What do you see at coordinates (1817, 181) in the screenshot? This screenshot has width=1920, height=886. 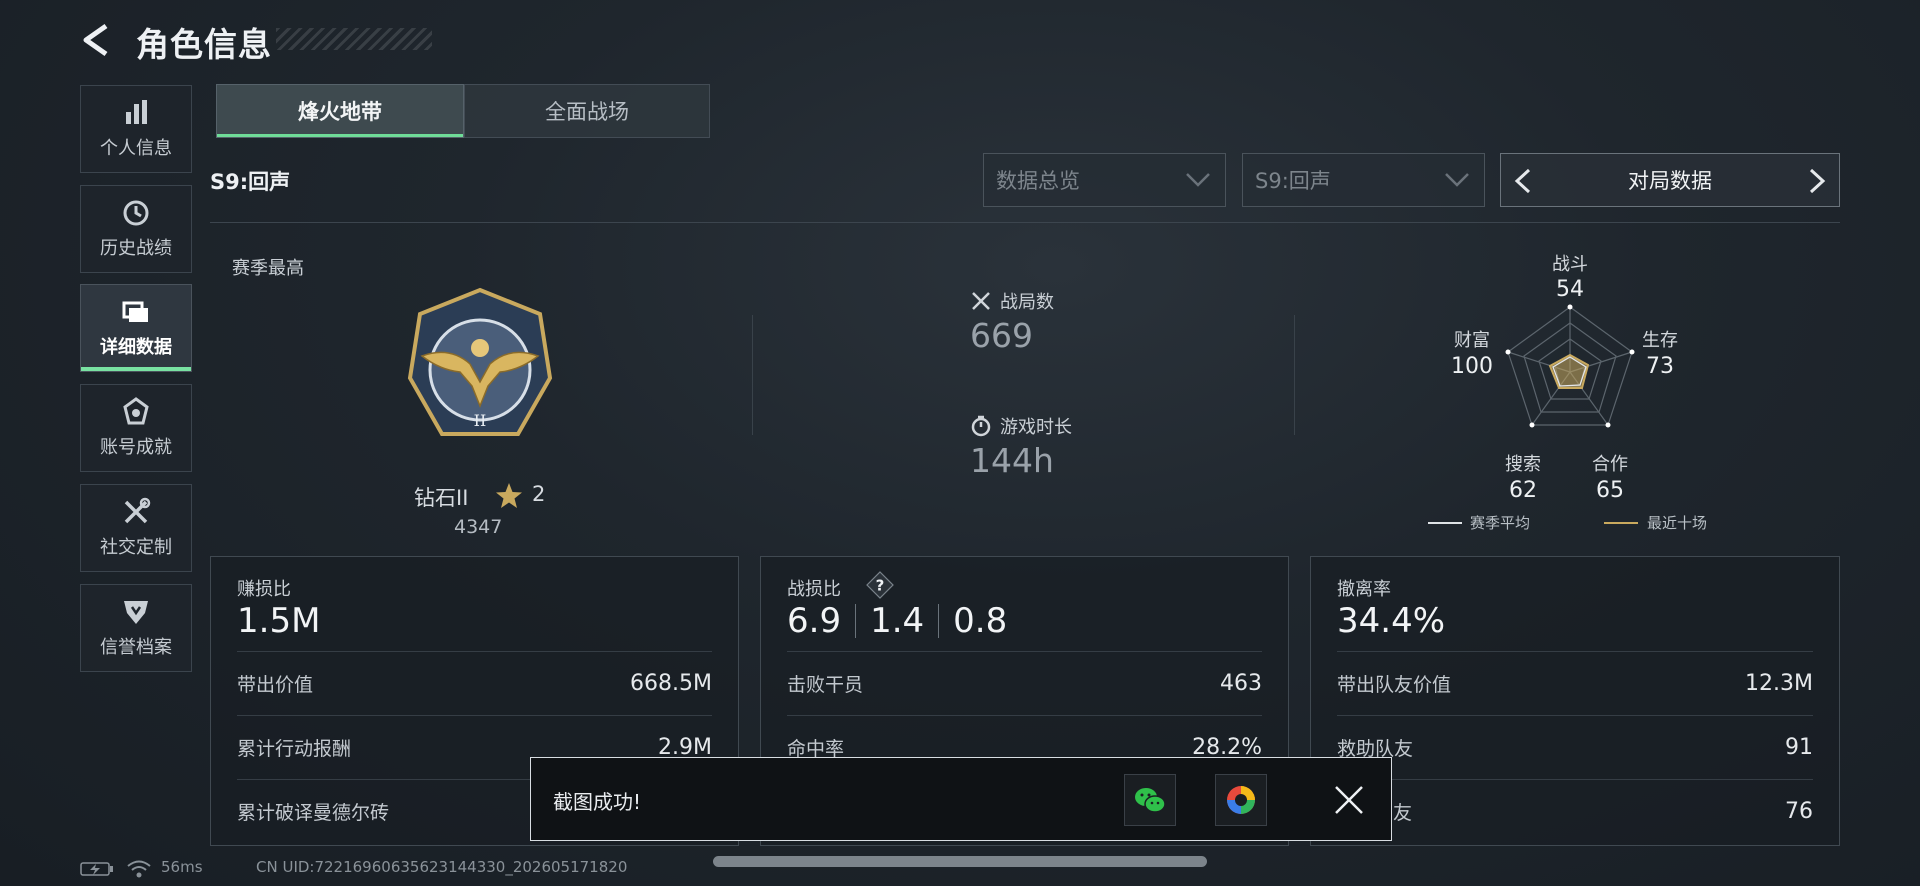 I see `chevron-right-icon` at bounding box center [1817, 181].